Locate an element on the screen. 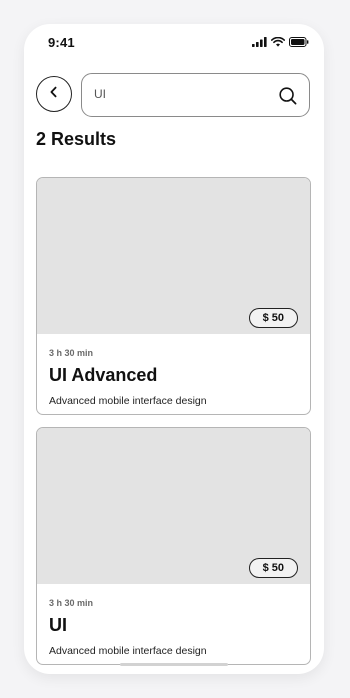  back-button is located at coordinates (54, 94).